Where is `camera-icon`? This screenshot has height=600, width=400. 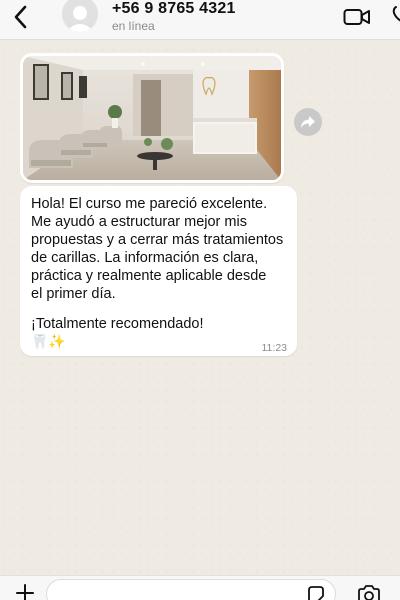
camera-icon is located at coordinates (369, 592).